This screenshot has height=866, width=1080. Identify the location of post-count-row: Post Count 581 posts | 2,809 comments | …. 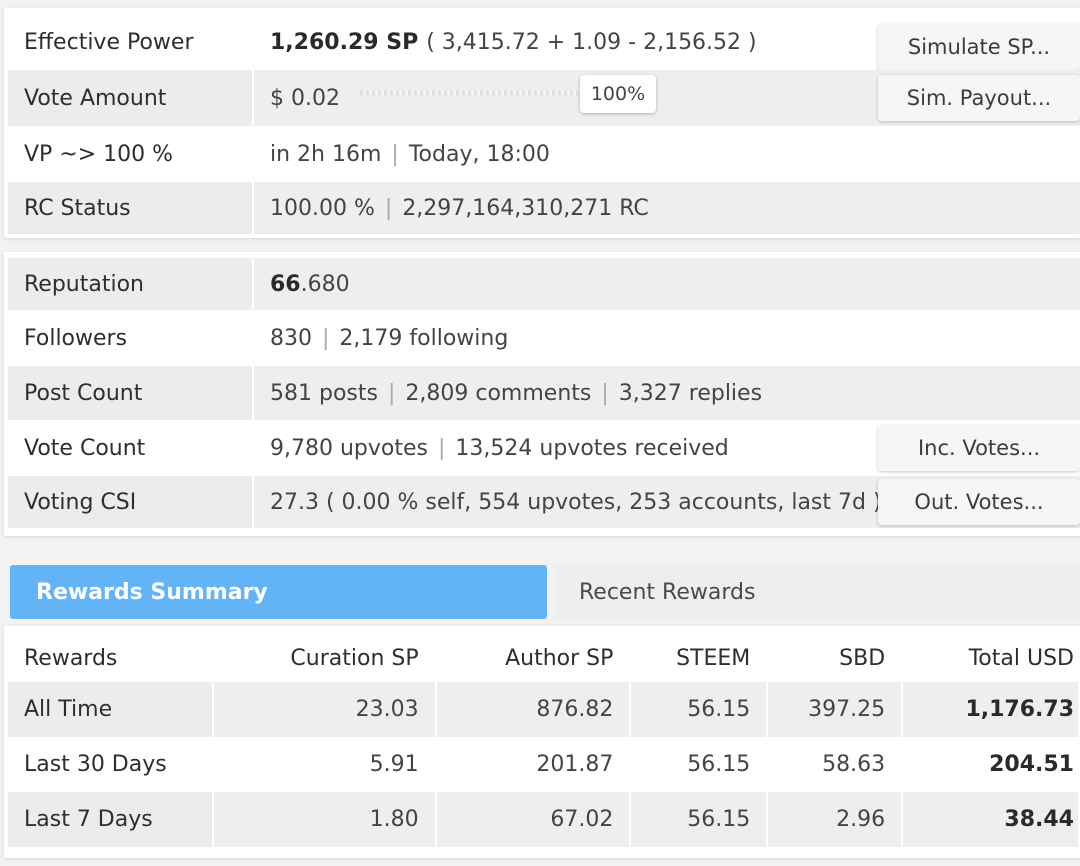
(544, 393).